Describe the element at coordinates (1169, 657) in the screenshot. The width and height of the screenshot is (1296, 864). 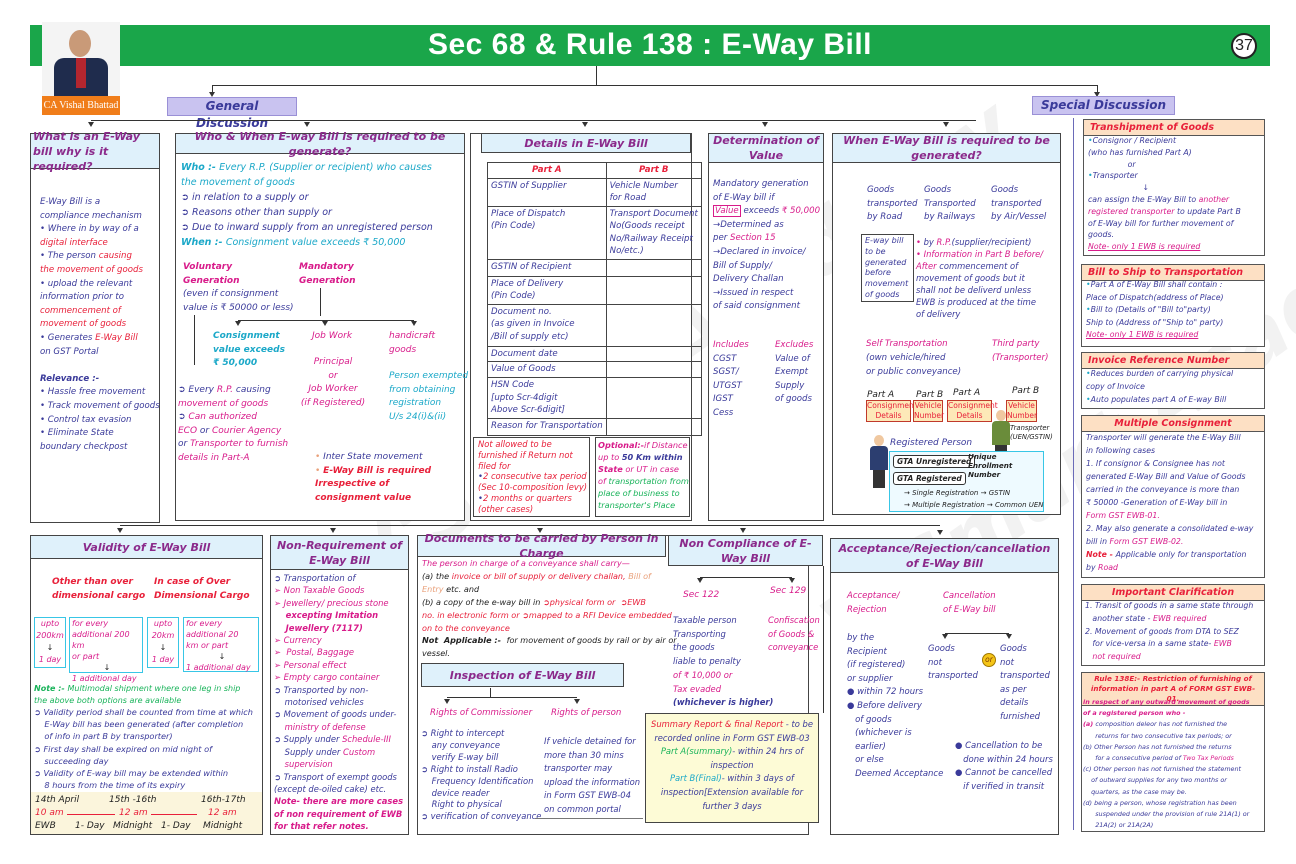
I see `text-line: not required` at that location.